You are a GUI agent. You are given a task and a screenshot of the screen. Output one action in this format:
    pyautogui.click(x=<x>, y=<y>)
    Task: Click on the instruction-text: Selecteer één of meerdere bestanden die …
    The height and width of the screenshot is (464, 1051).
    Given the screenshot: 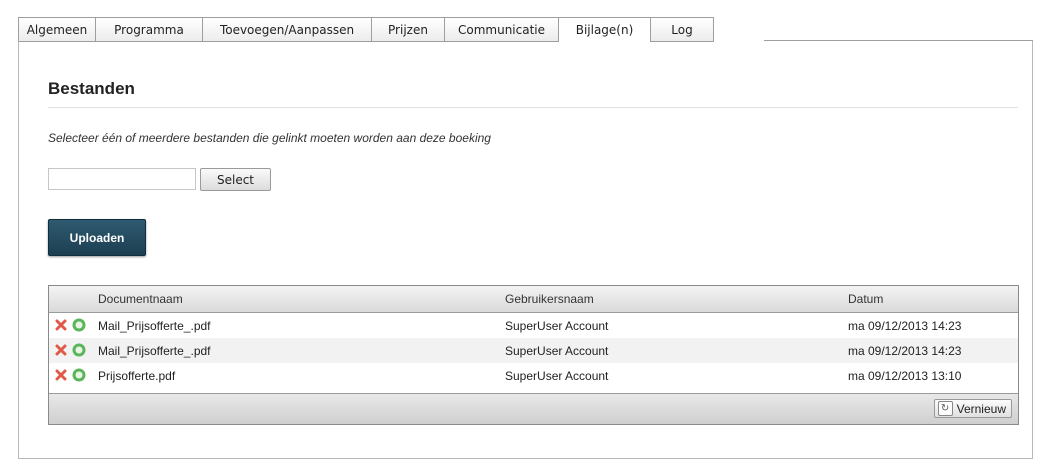 What is the action you would take?
    pyautogui.click(x=269, y=138)
    